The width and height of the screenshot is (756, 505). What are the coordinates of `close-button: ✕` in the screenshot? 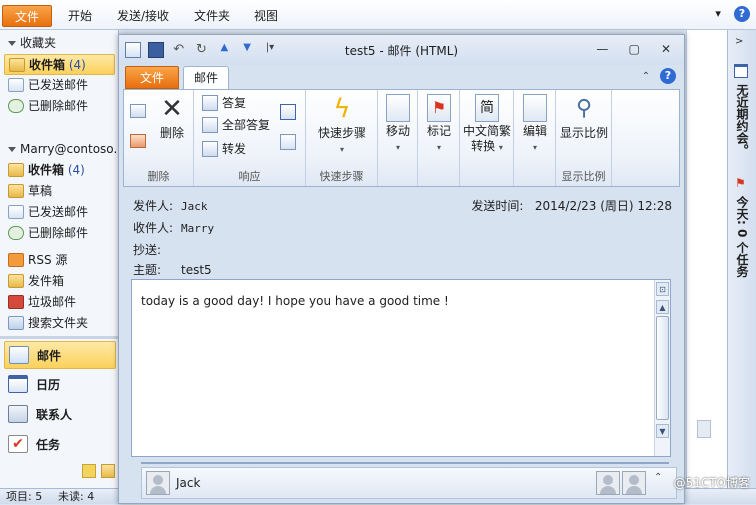 It's located at (666, 49).